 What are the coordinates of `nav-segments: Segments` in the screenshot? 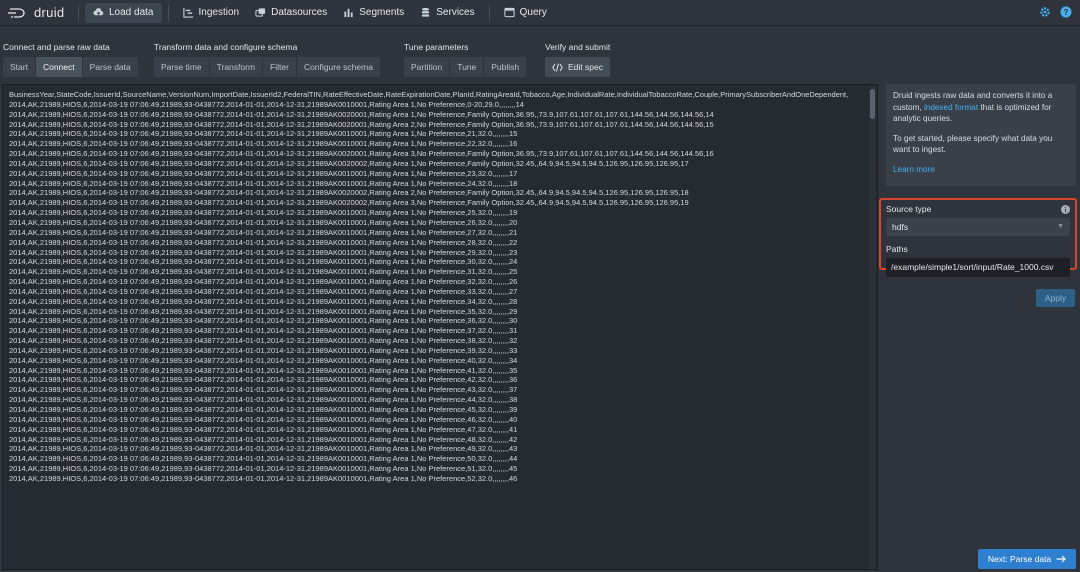 It's located at (373, 13).